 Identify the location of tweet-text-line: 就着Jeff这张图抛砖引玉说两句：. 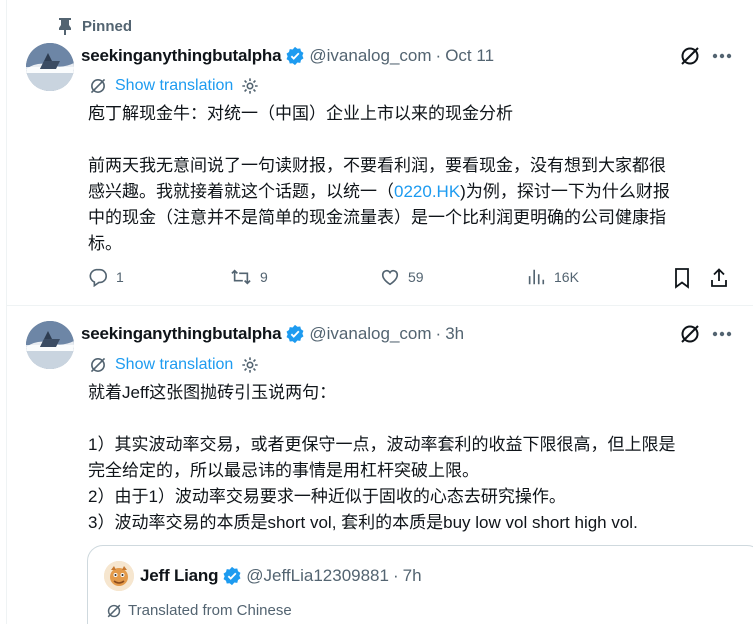
(212, 392).